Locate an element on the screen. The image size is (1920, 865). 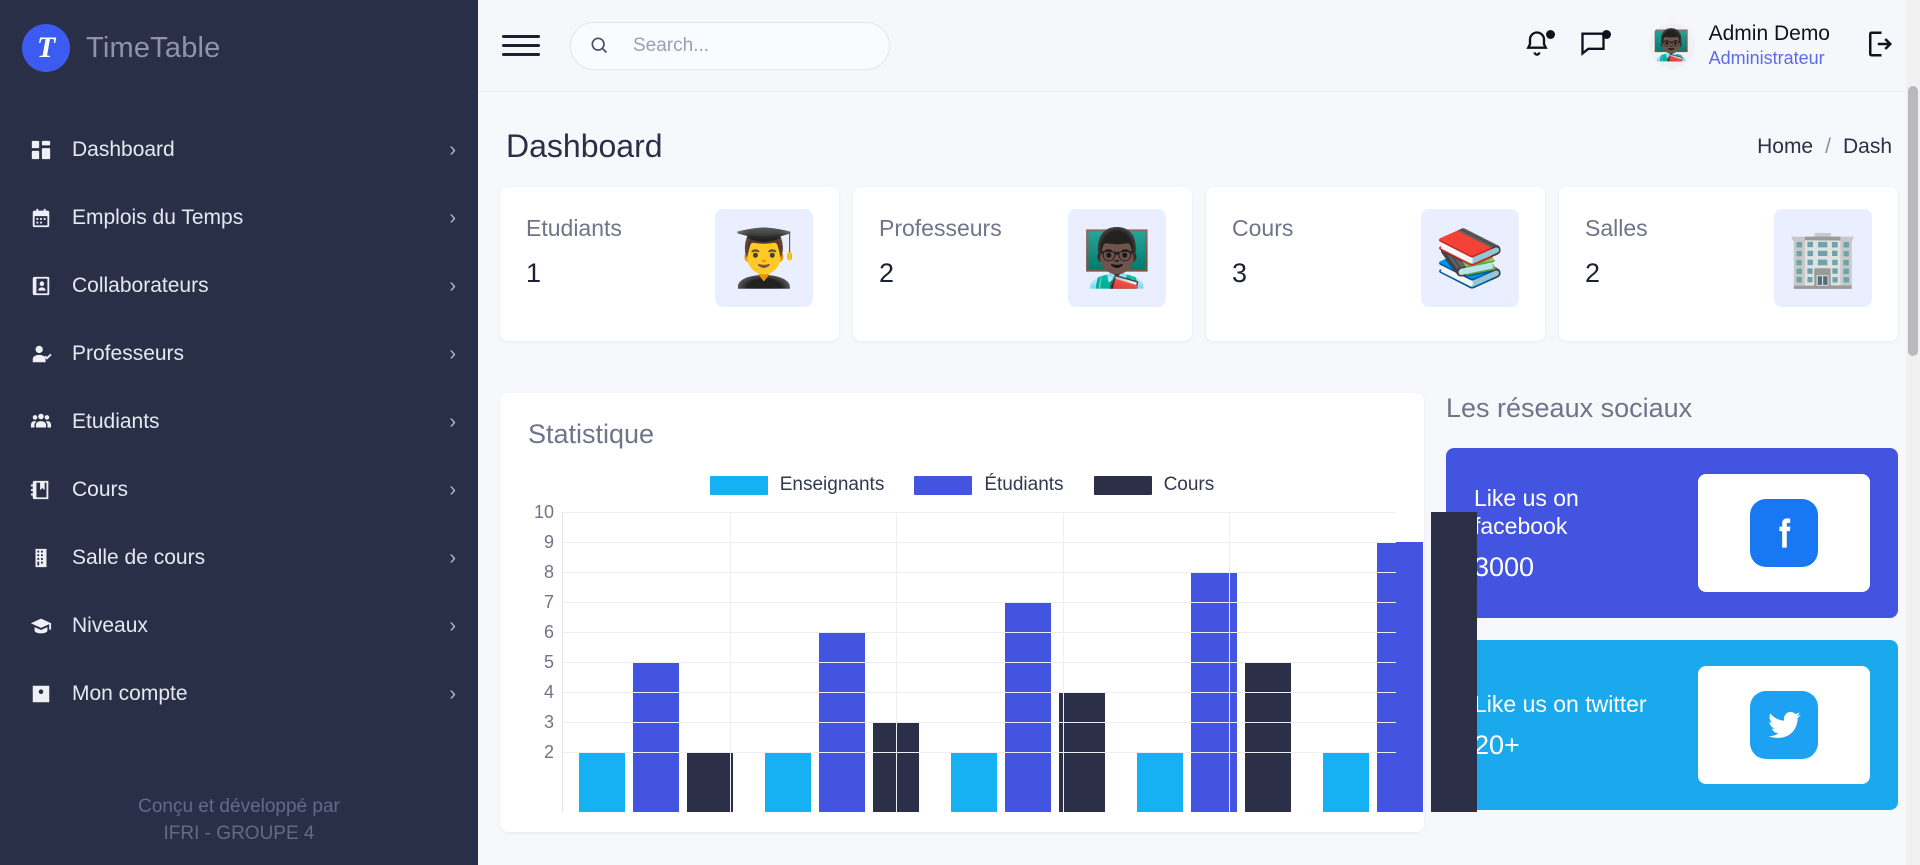
page-title: Dashboard is located at coordinates (584, 146).